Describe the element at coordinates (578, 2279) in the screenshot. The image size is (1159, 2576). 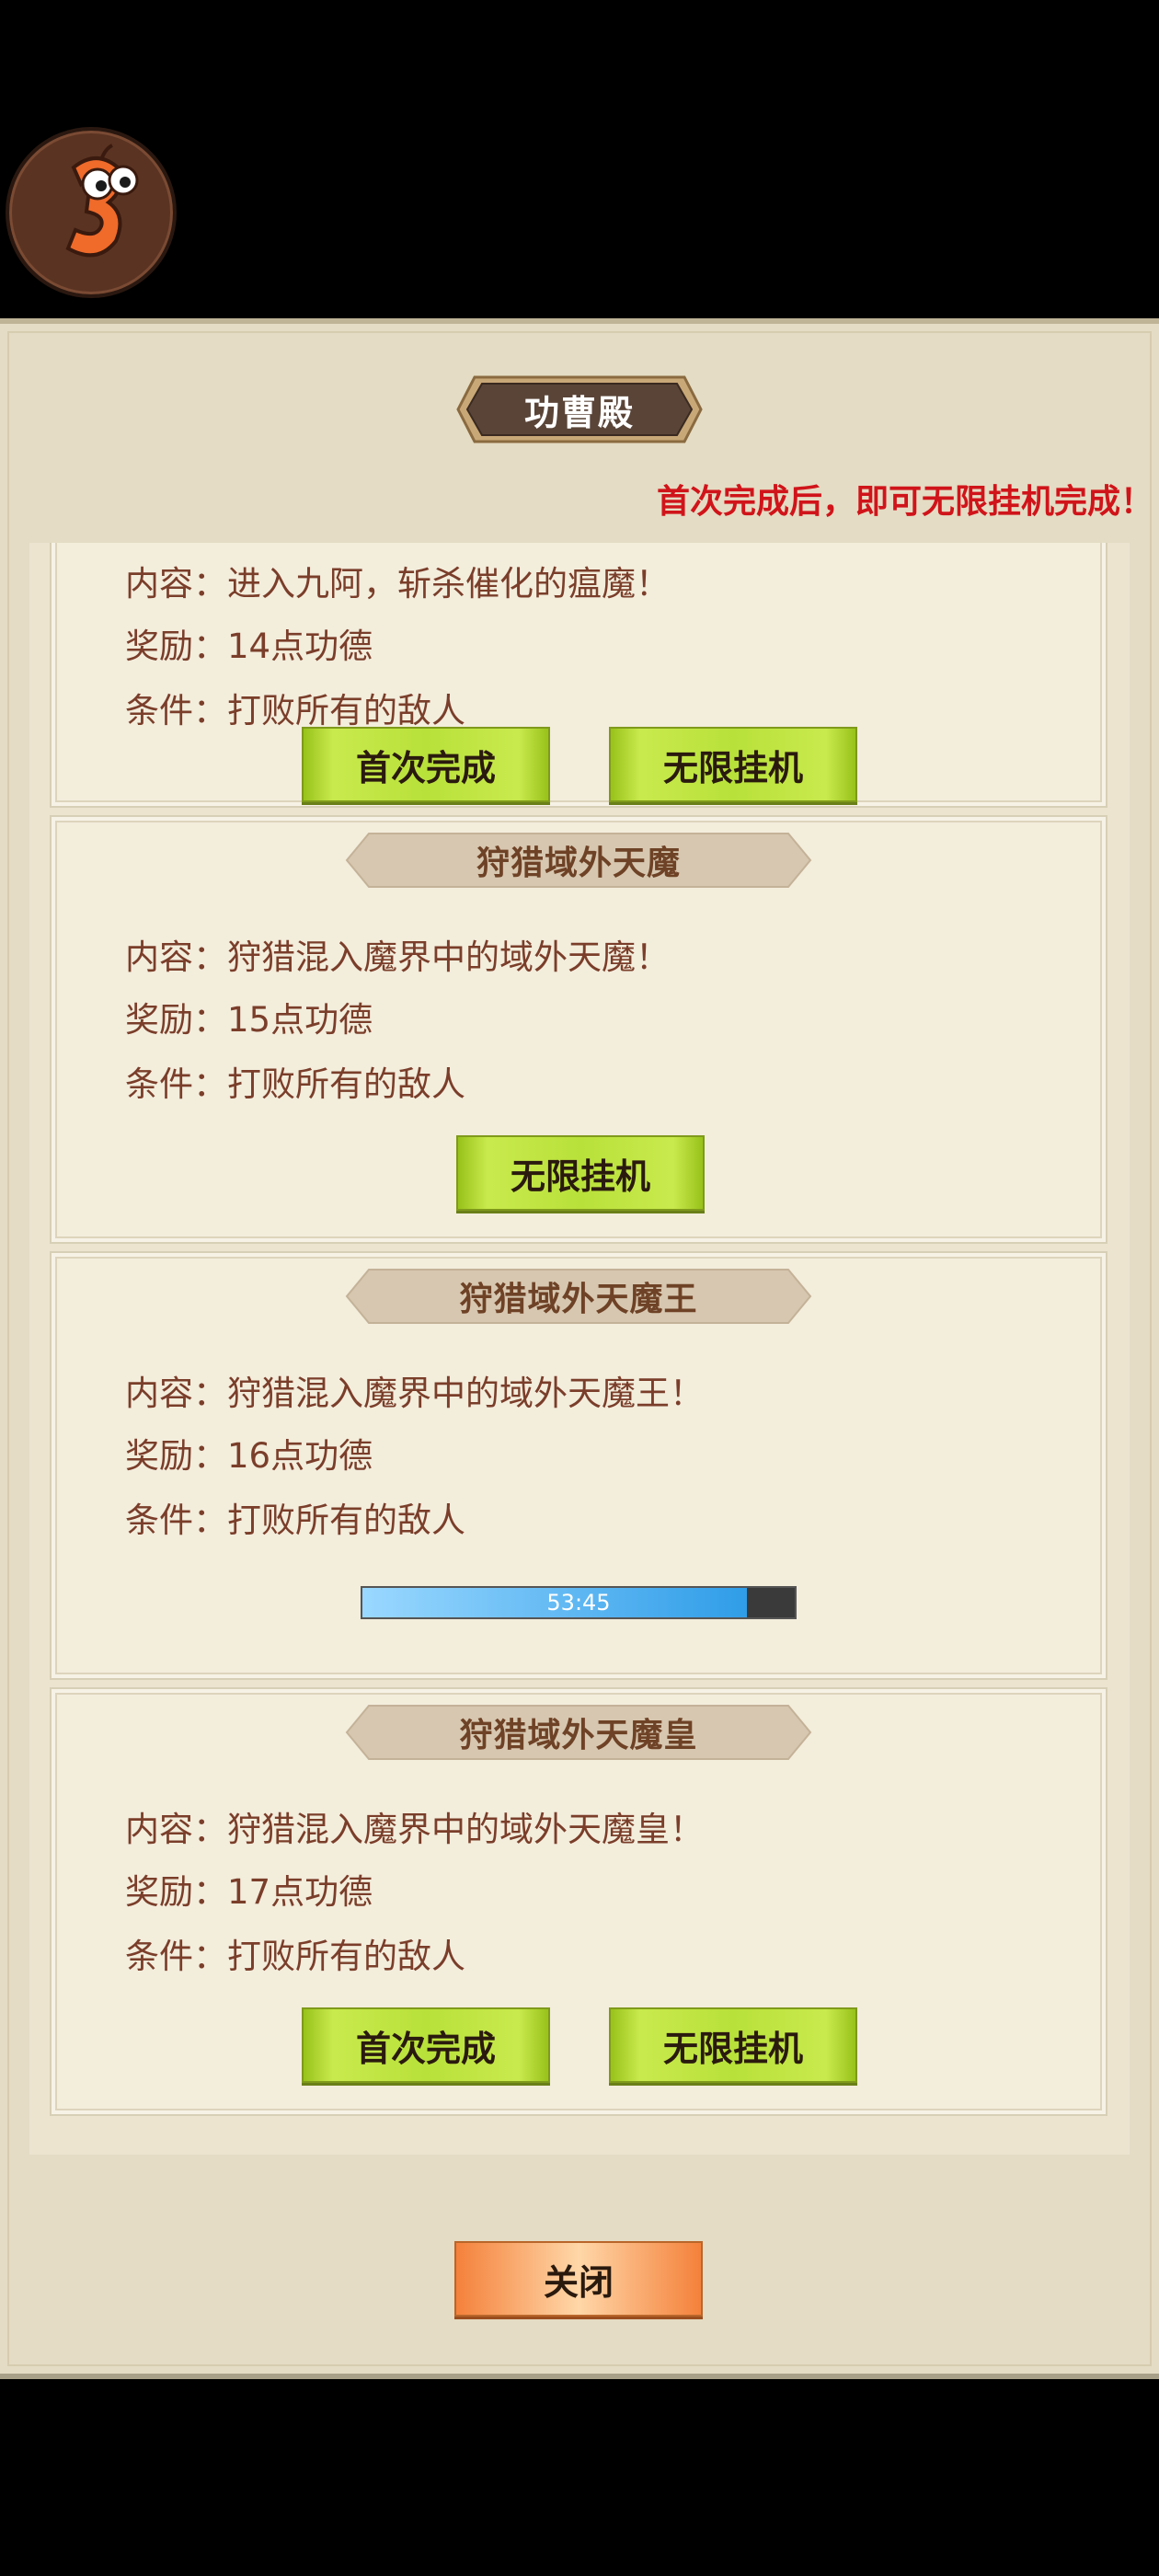
I see `close-button: 关闭` at that location.